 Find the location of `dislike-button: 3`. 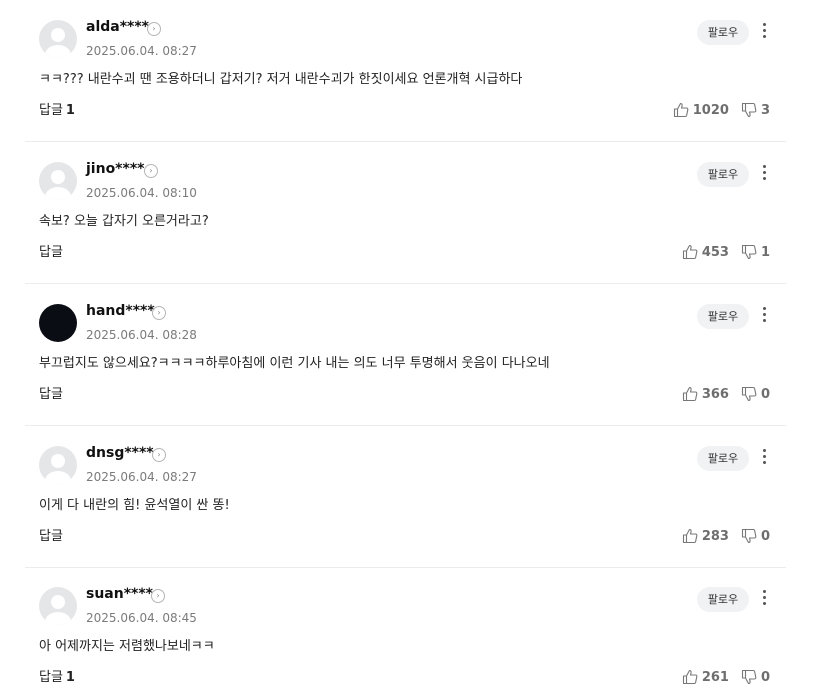

dislike-button: 3 is located at coordinates (755, 110).